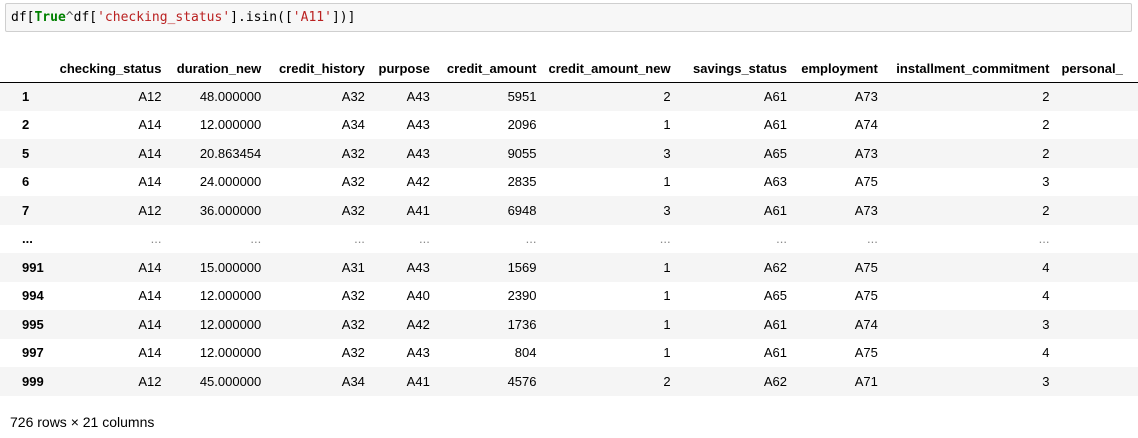 The image size is (1138, 438). What do you see at coordinates (569, 324) in the screenshot?
I see `table-row: 995 A14 12.000000 A32 A42 1736 1 A61 A74 3` at bounding box center [569, 324].